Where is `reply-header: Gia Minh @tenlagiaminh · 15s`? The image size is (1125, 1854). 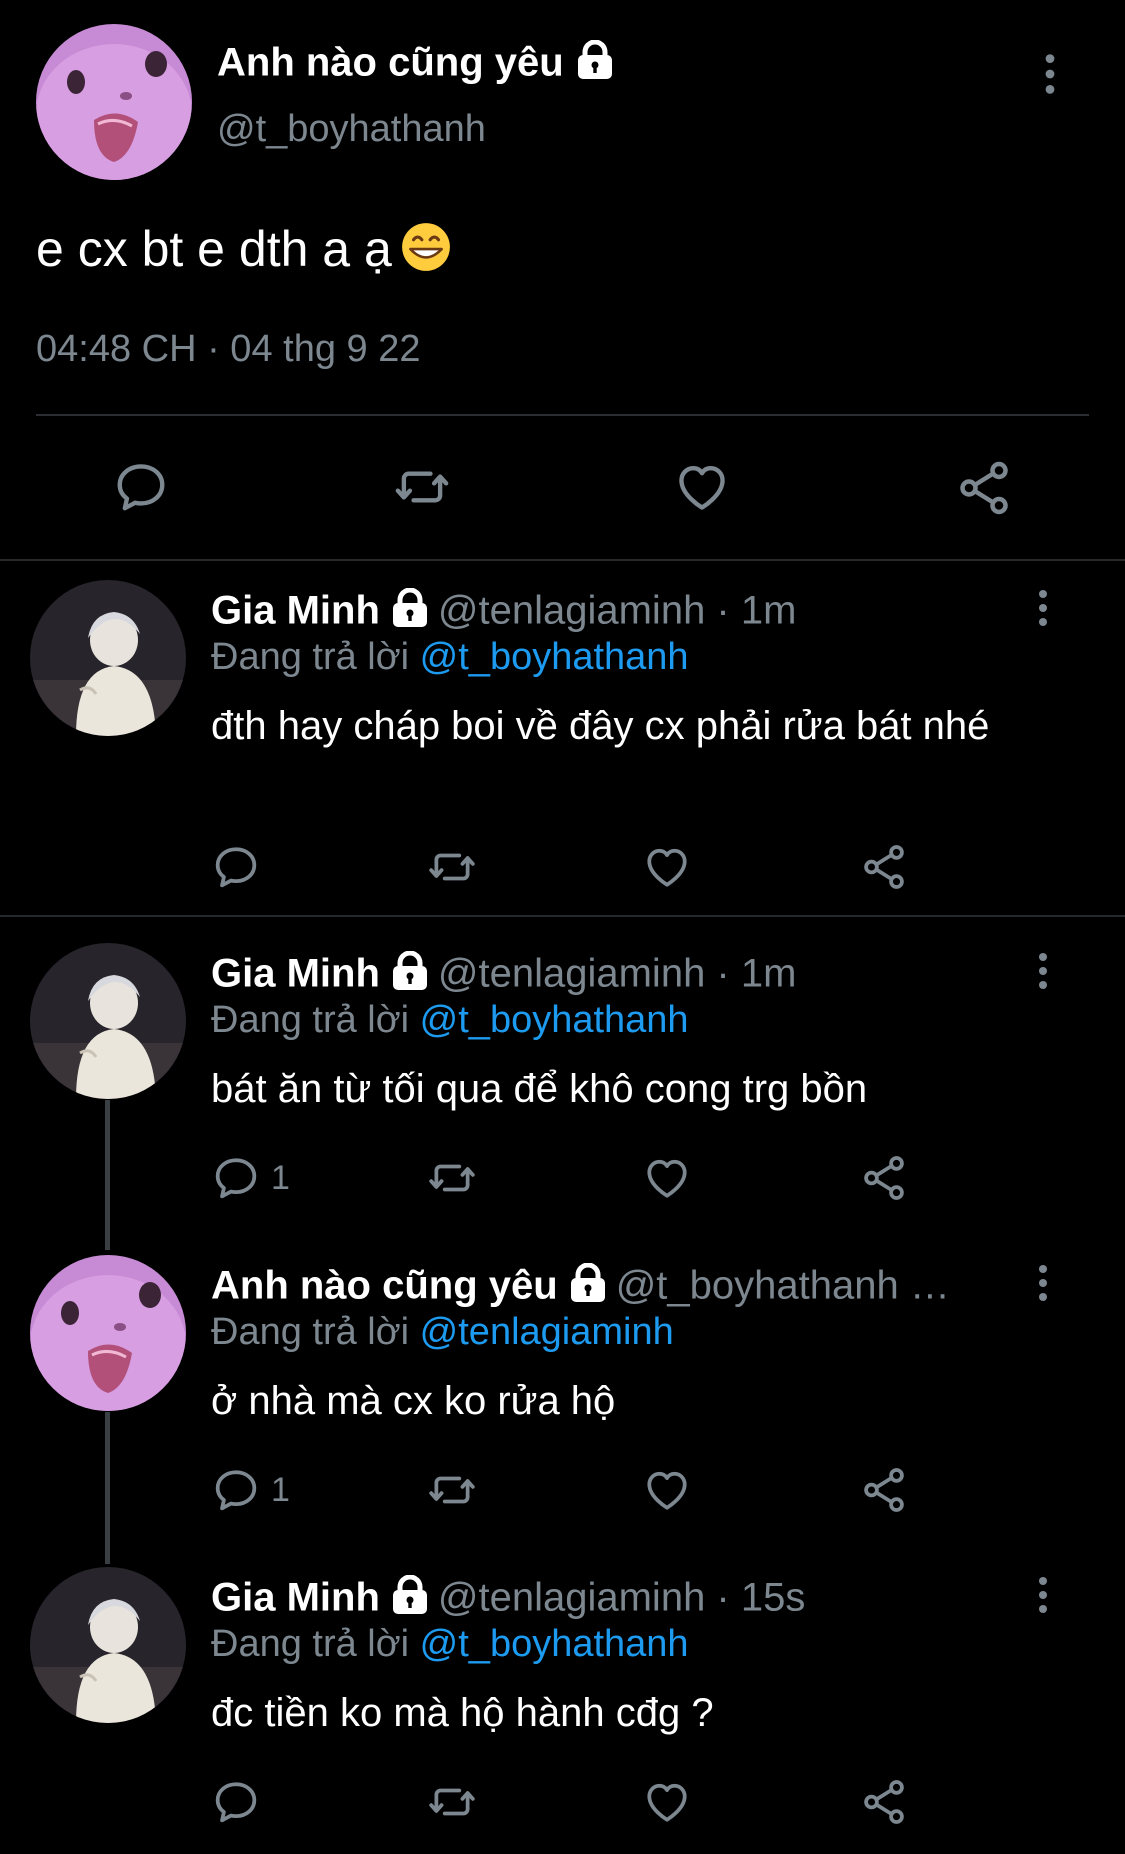
reply-header: Gia Minh @tenlagiaminh · 15s is located at coordinates (616, 1600).